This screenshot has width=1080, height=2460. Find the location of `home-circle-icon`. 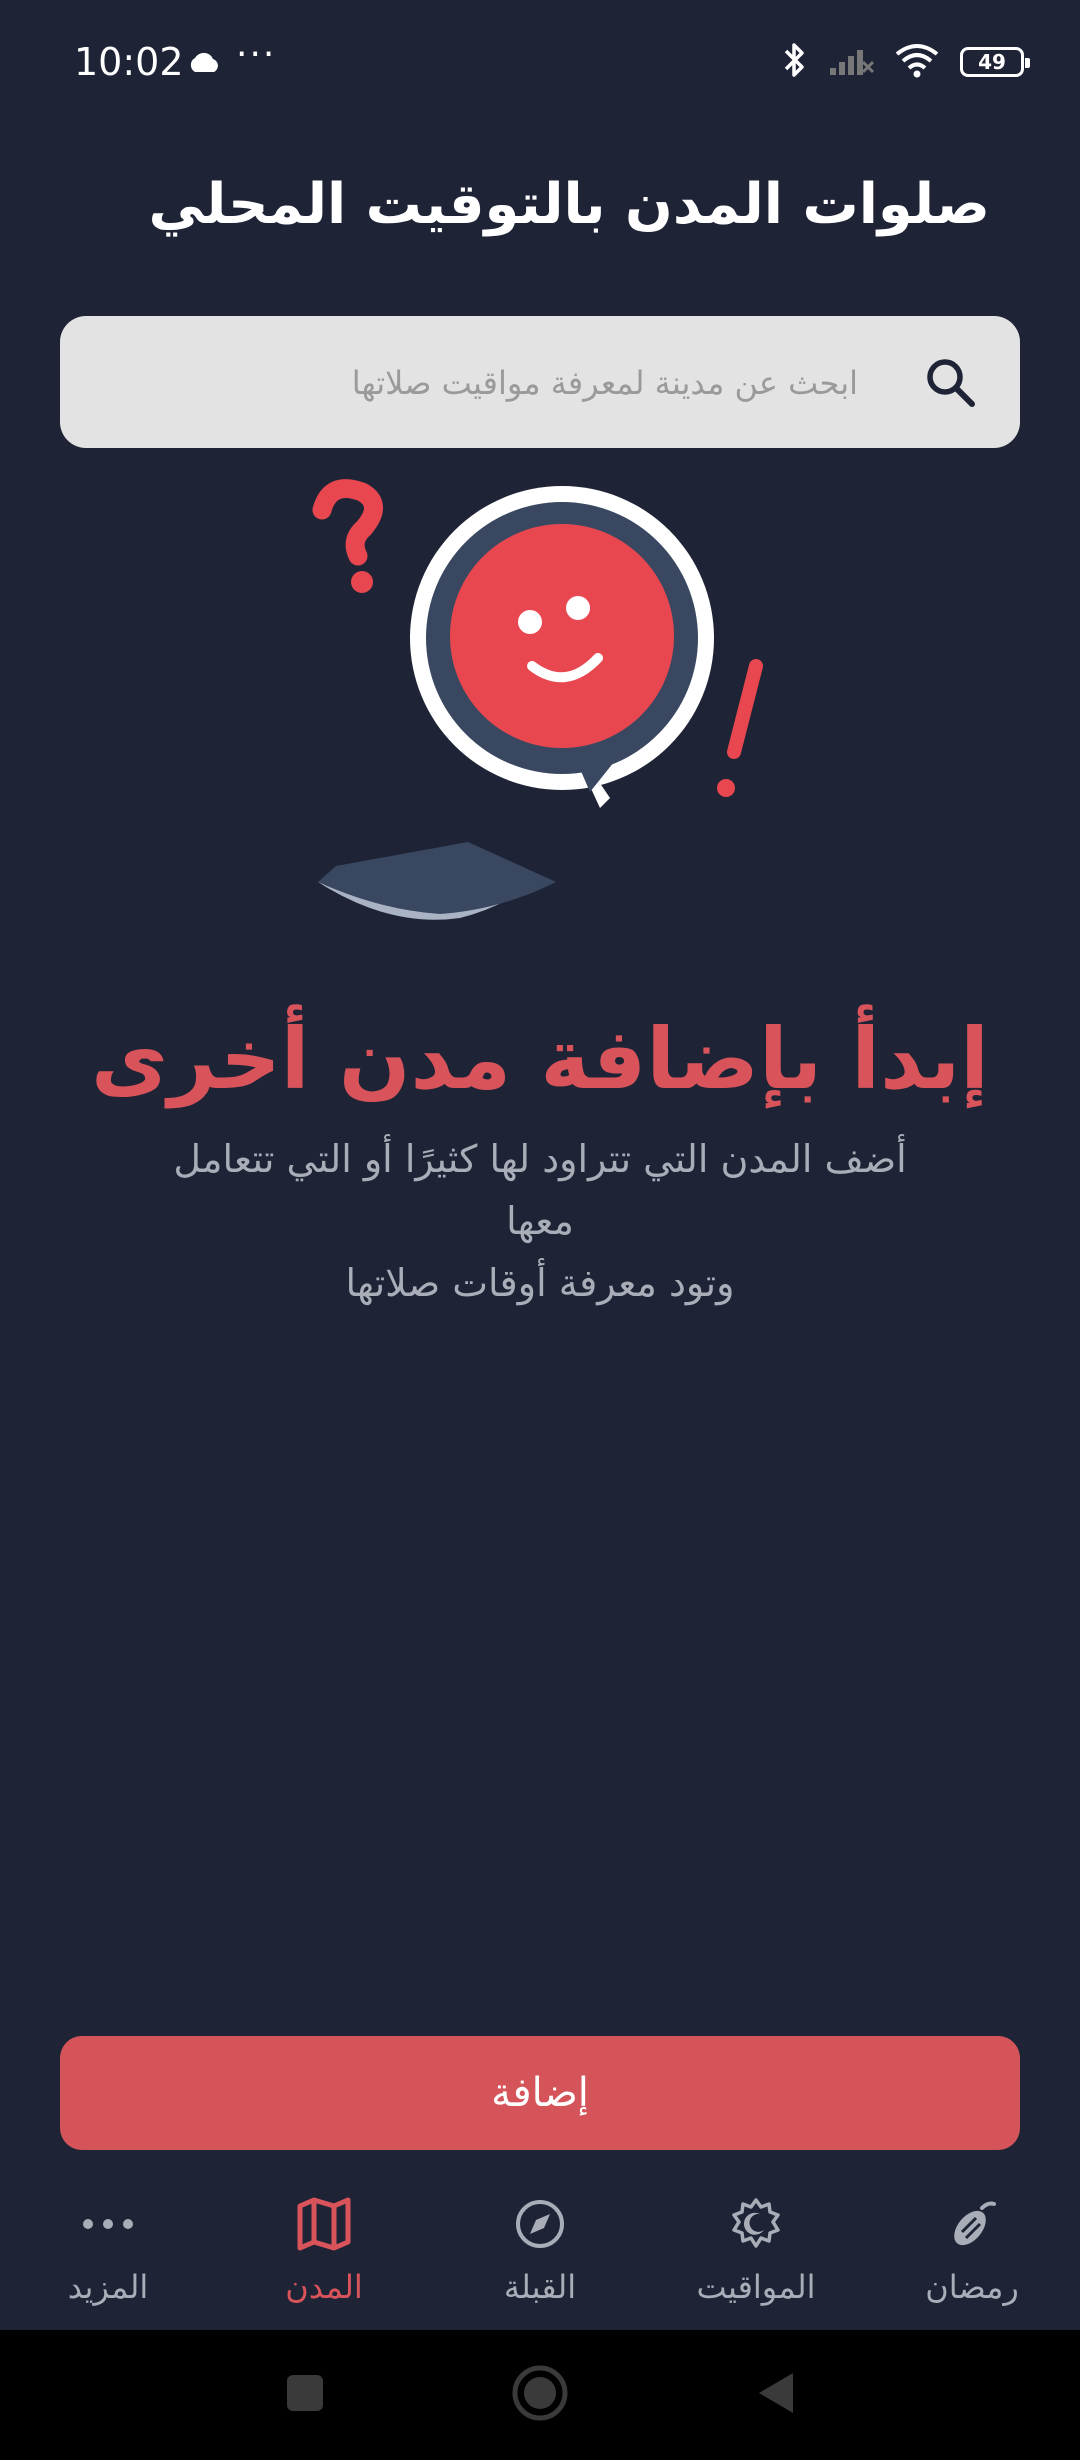

home-circle-icon is located at coordinates (540, 2395).